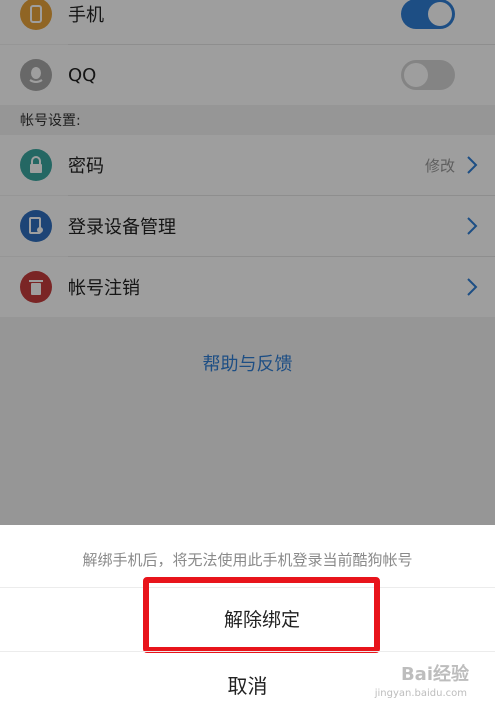  I want to click on watermark-url: jingyan.baidu.com, so click(420, 693).